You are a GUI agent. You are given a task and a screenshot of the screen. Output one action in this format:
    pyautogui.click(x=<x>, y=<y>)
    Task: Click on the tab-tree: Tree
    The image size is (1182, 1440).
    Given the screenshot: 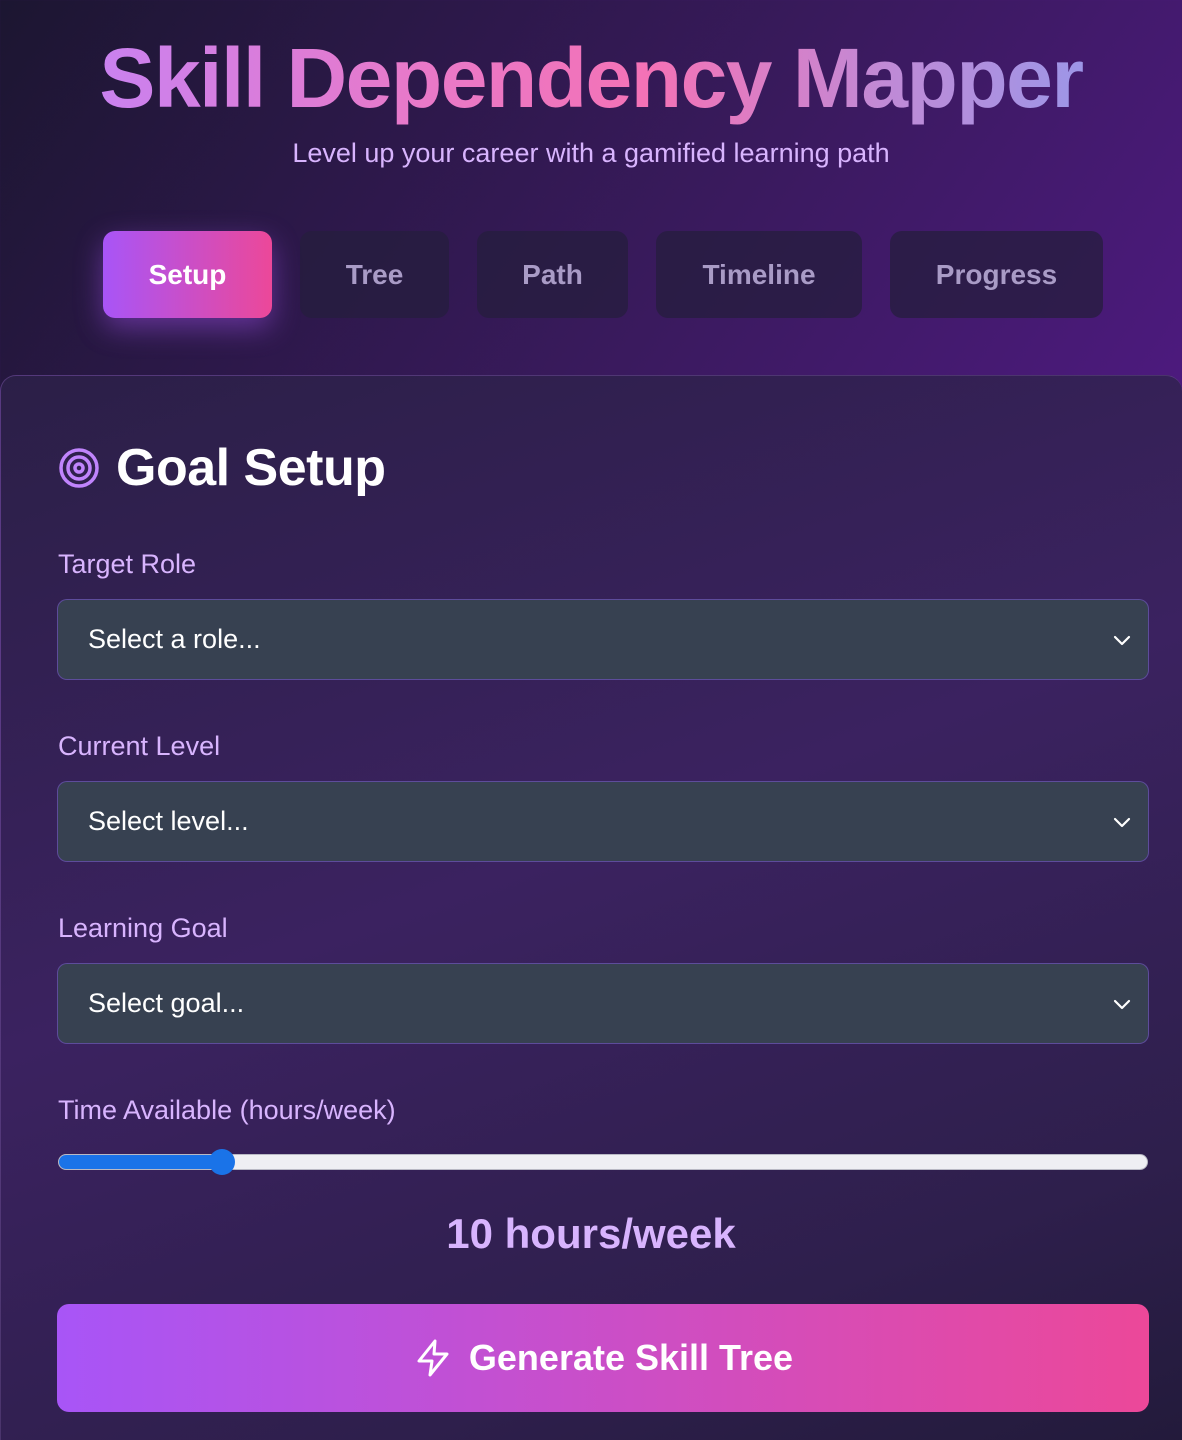 What is the action you would take?
    pyautogui.click(x=374, y=274)
    